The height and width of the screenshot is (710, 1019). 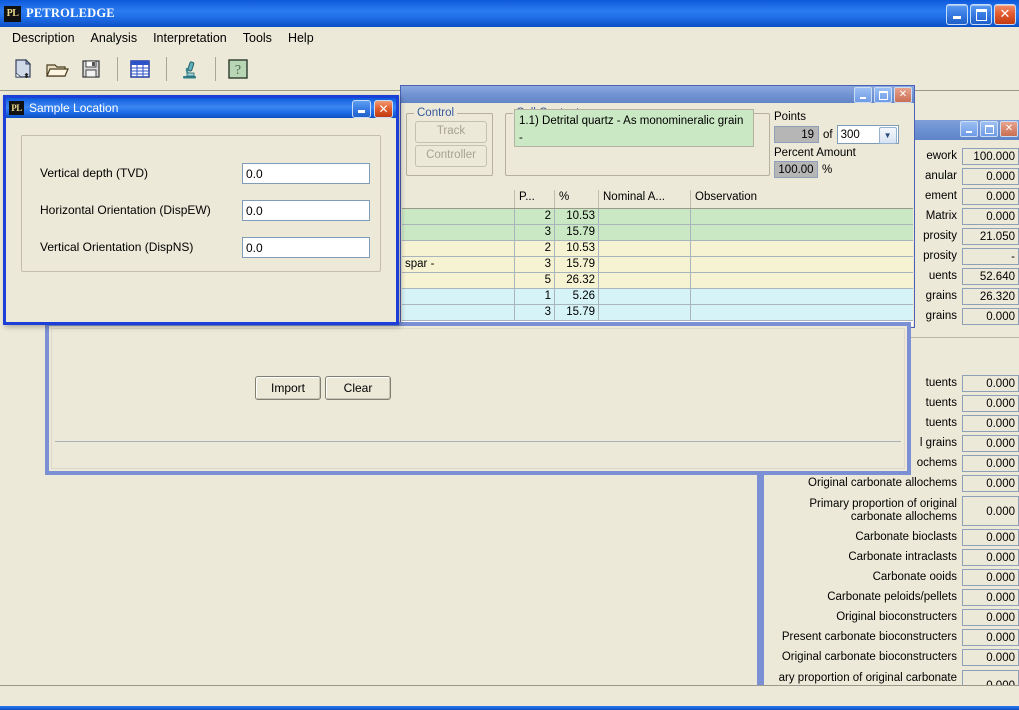 I want to click on result-value: 26.320, so click(x=990, y=296).